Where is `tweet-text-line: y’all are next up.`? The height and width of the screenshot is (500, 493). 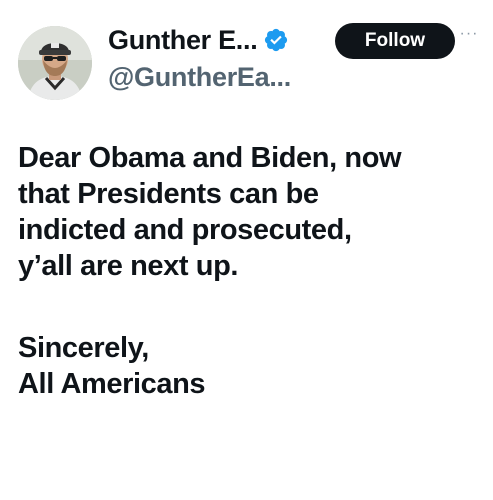
tweet-text-line: y’all are next up. is located at coordinates (128, 266).